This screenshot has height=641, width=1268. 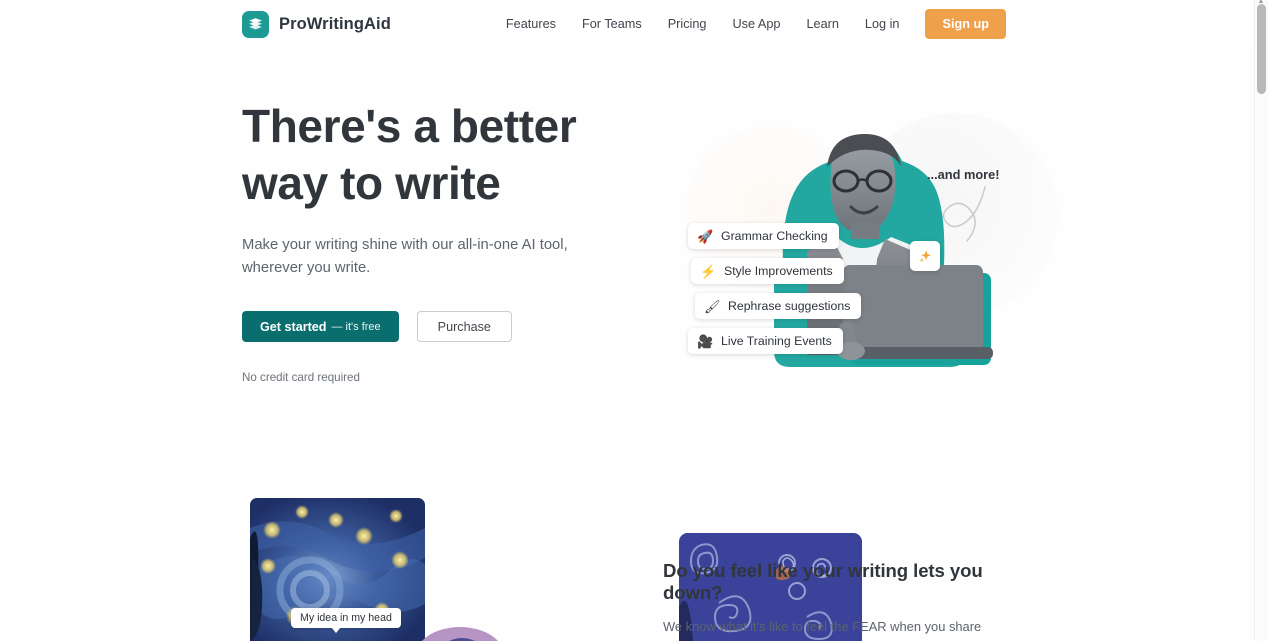 I want to click on hero-title-line-2: way to write, so click(x=371, y=183).